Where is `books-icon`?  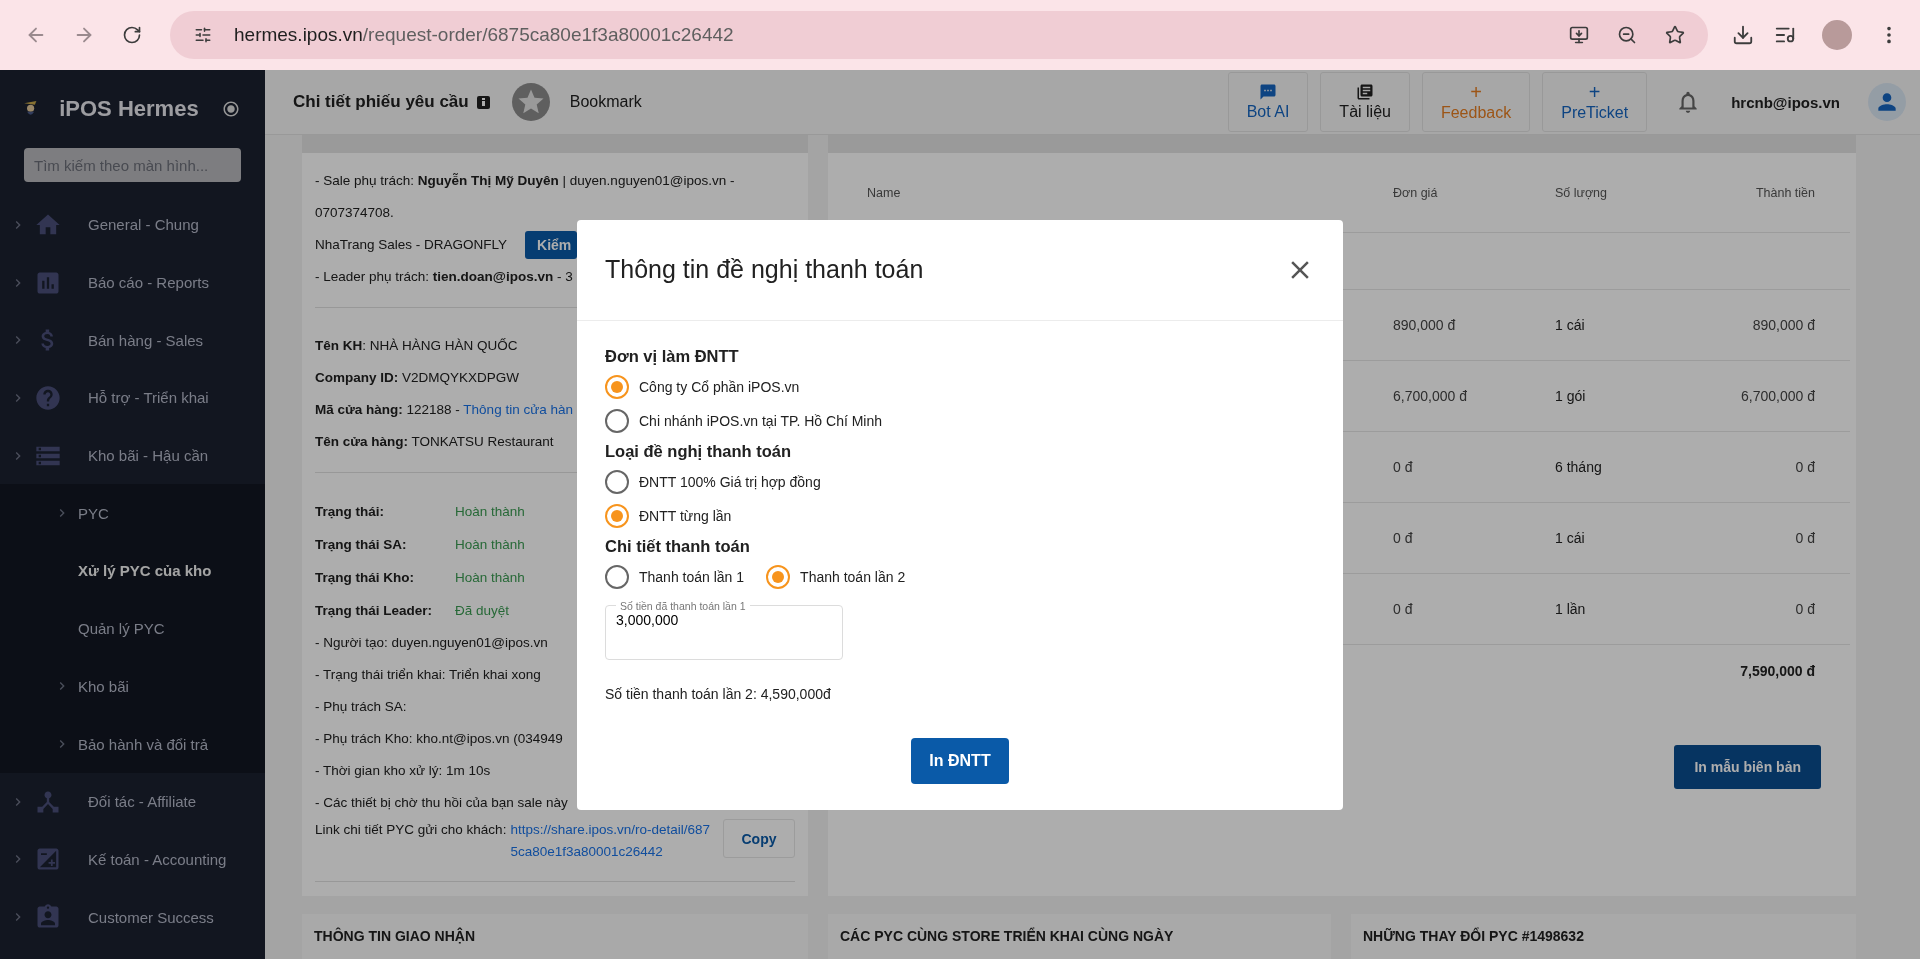 books-icon is located at coordinates (1365, 92).